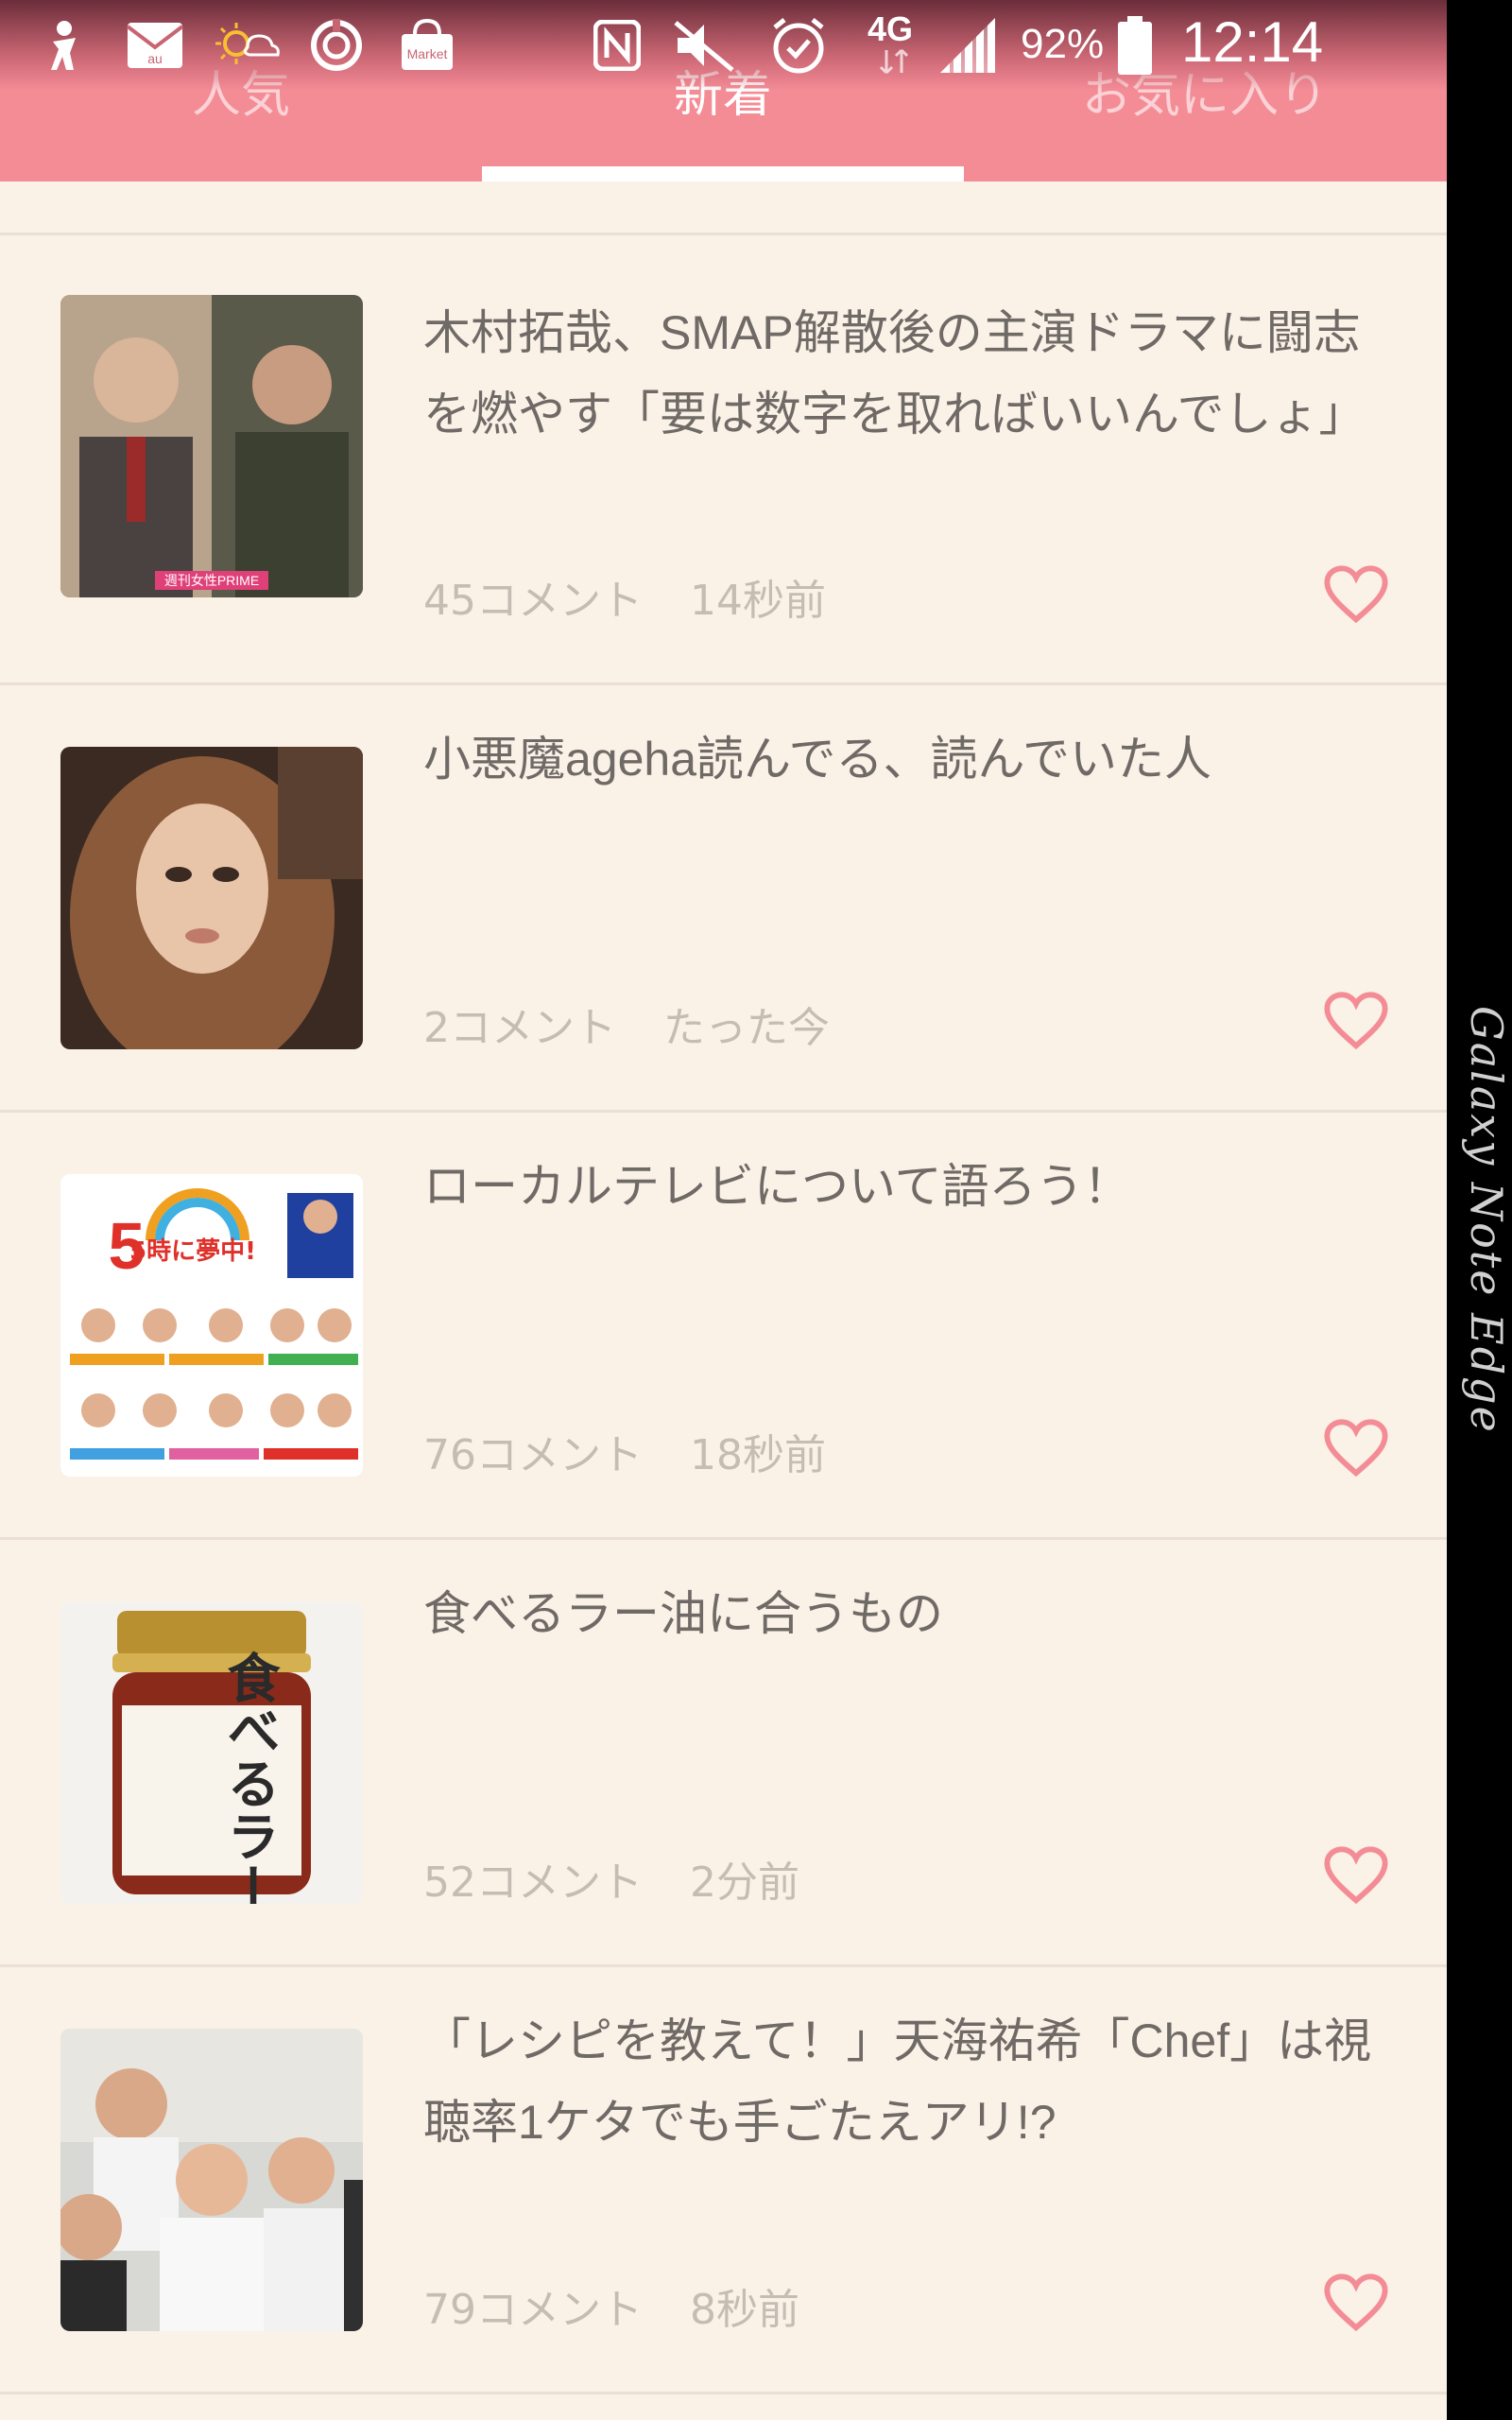  Describe the element at coordinates (211, 1752) in the screenshot. I see `thumbnail-image: 食べるラー油` at that location.